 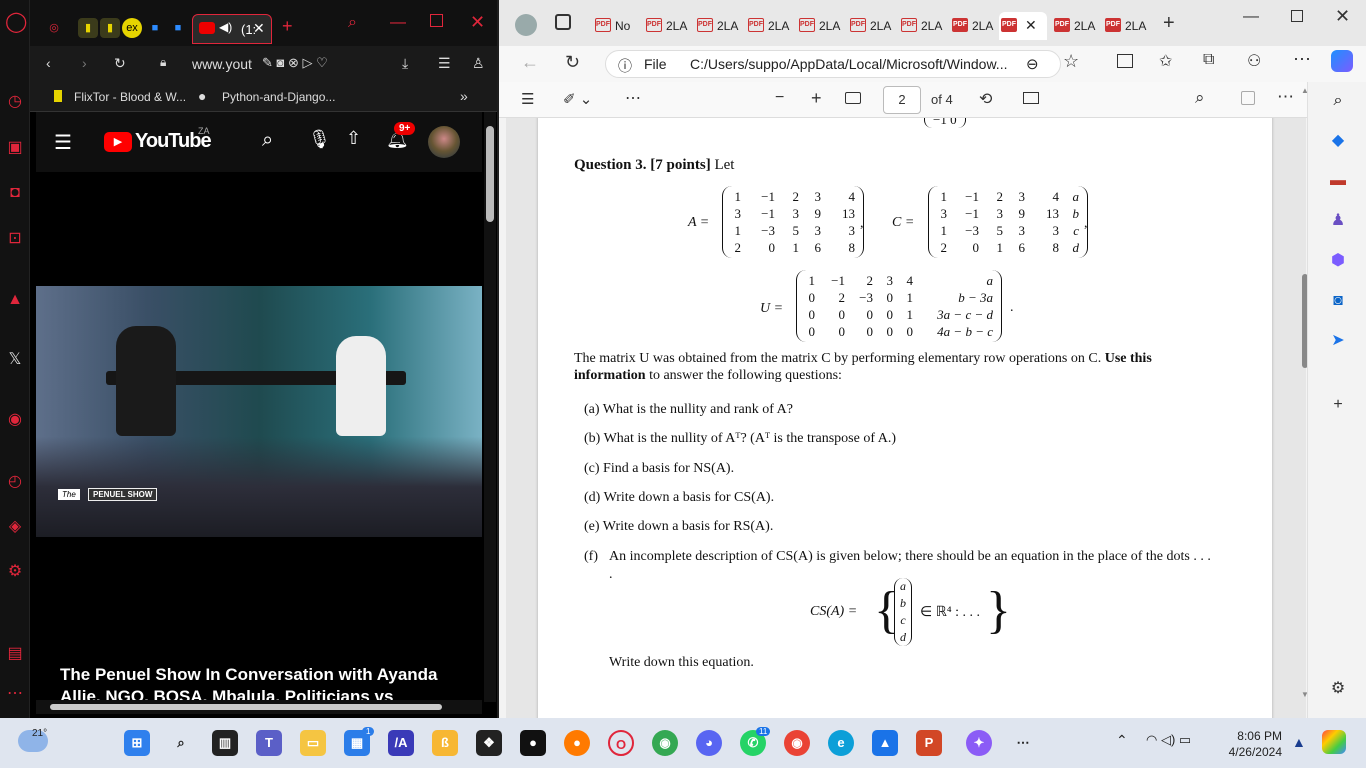 What do you see at coordinates (633, 98) in the screenshot?
I see `more-tools-icon: ⋯` at bounding box center [633, 98].